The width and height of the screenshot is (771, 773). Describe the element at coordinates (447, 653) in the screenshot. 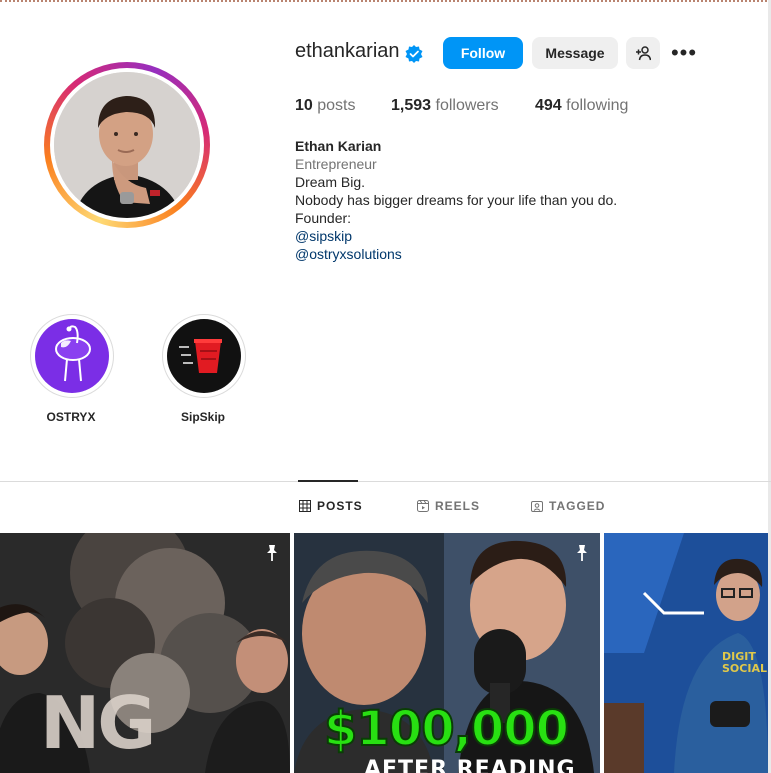

I see `post-thumbnail: $100,000 AFTER READING` at that location.